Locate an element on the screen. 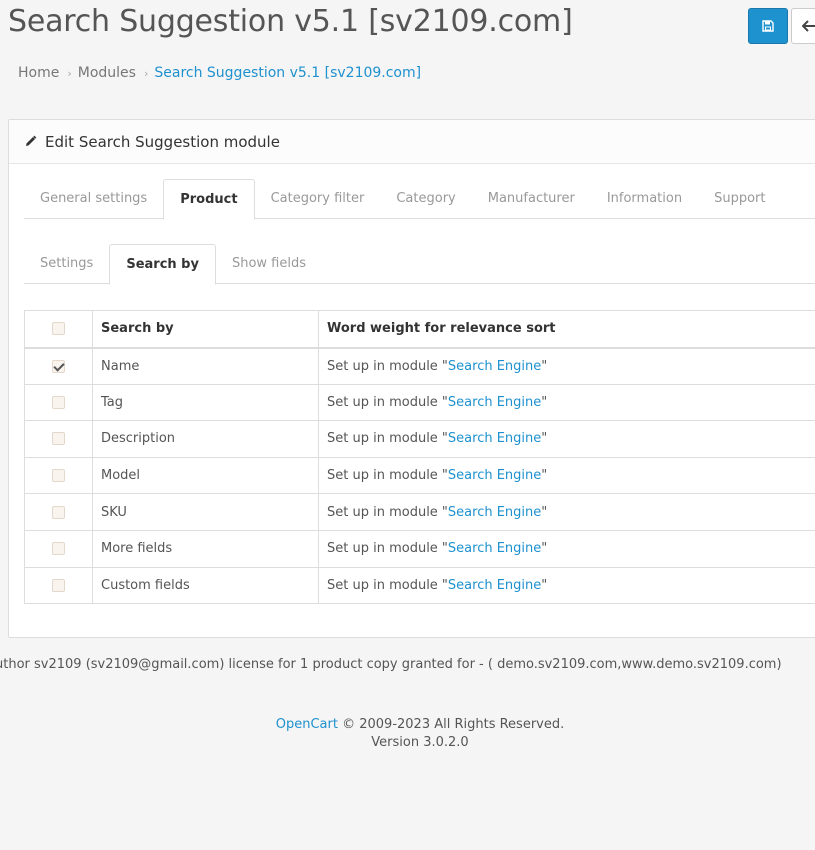  subtab-search-by: Search by is located at coordinates (162, 264).